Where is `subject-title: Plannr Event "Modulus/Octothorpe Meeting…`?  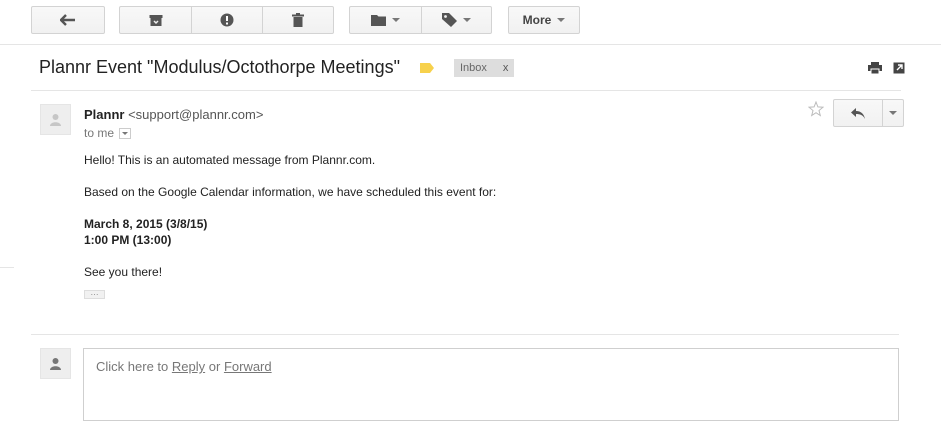
subject-title: Plannr Event "Modulus/Octothorpe Meeting… is located at coordinates (219, 67).